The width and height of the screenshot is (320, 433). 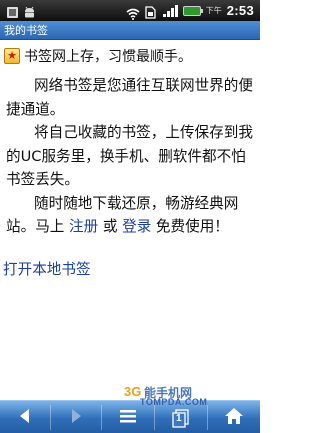 What do you see at coordinates (108, 57) in the screenshot?
I see `slogan-text: 书签网上存，习惯最顺手。` at bounding box center [108, 57].